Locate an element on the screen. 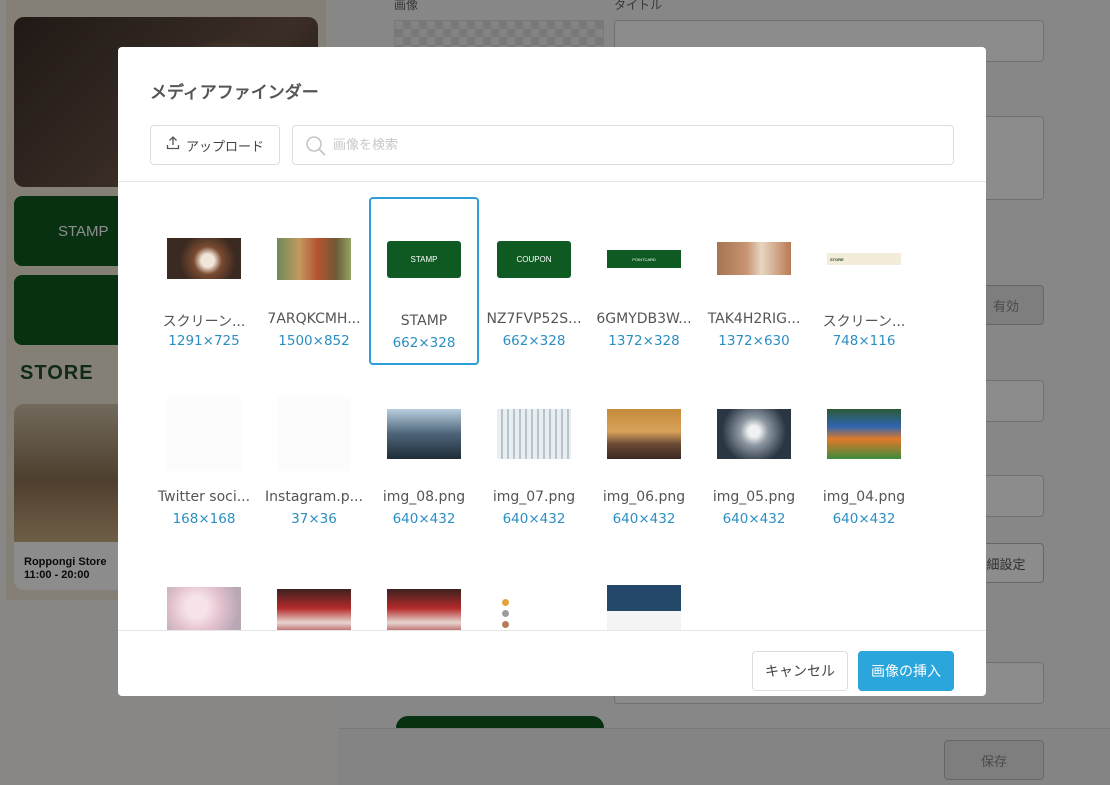  media-item: img_08.png 640×432 is located at coordinates (424, 459).